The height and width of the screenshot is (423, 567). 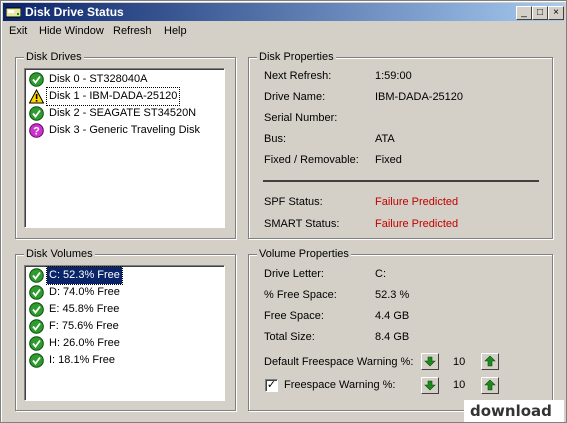 I want to click on default-warning-increase-button, so click(x=490, y=361).